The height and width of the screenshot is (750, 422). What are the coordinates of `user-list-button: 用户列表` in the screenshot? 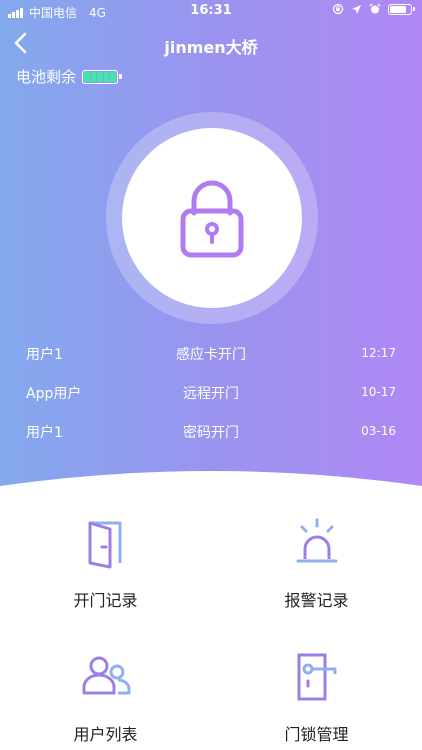 It's located at (105, 698).